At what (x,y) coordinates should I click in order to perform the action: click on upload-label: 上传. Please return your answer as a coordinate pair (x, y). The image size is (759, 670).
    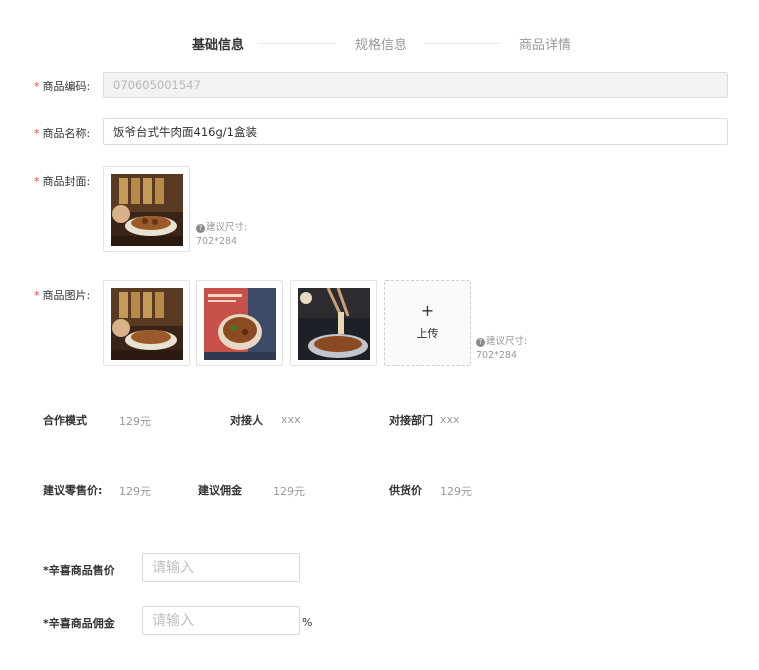
    Looking at the image, I should click on (427, 333).